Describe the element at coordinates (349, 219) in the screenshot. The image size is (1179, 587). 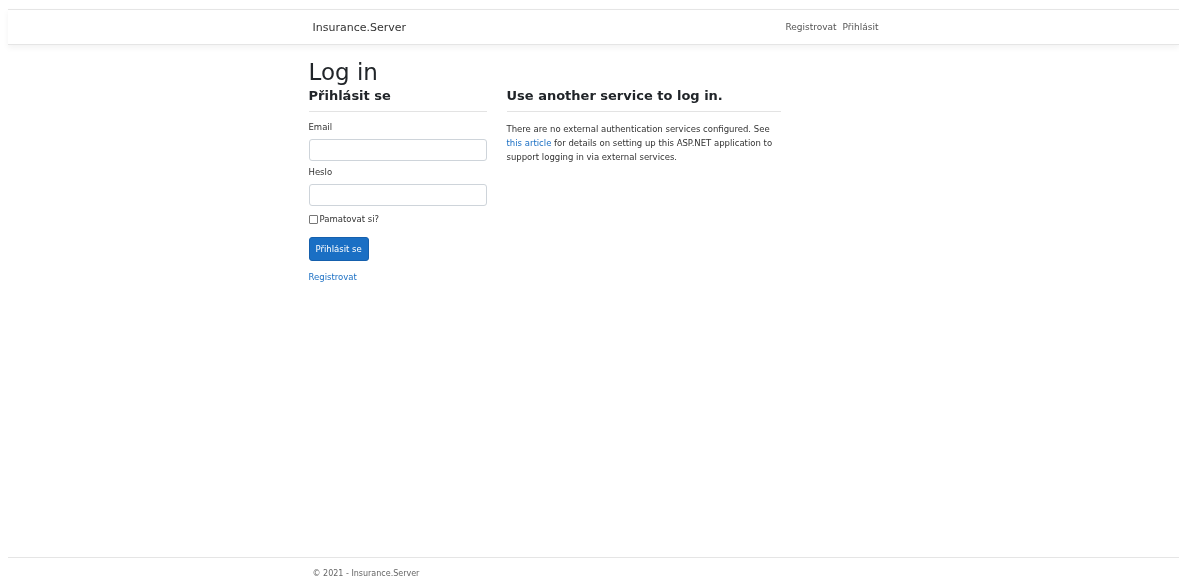
I see `checkbox-label: Pamatovat si?` at that location.